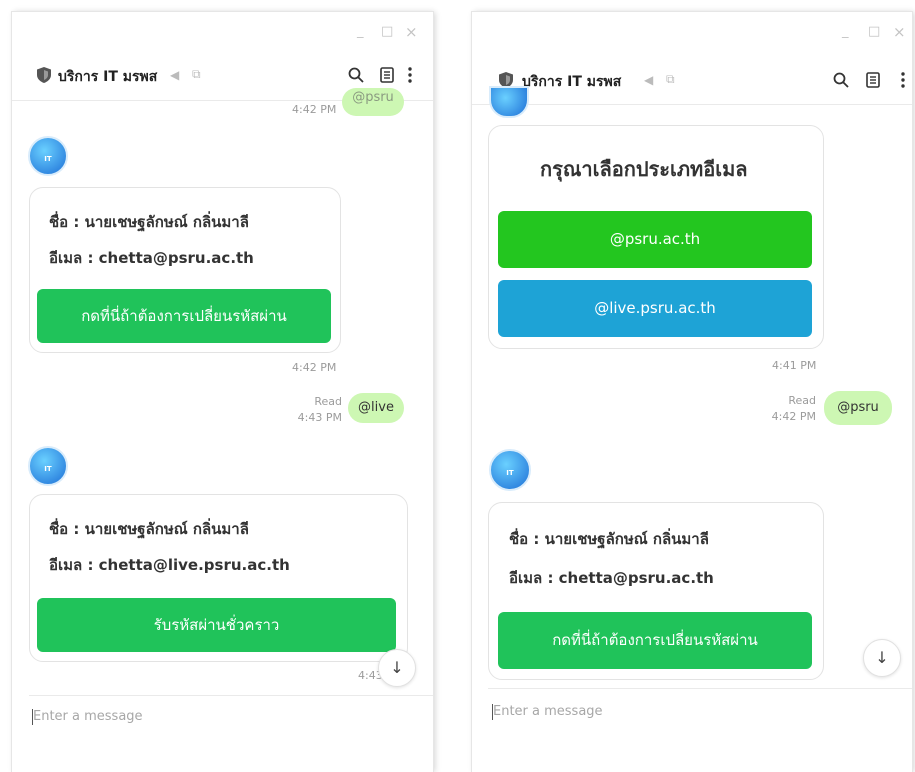  Describe the element at coordinates (317, 410) in the screenshot. I see `read-receipt: Read 4:43 PM` at that location.